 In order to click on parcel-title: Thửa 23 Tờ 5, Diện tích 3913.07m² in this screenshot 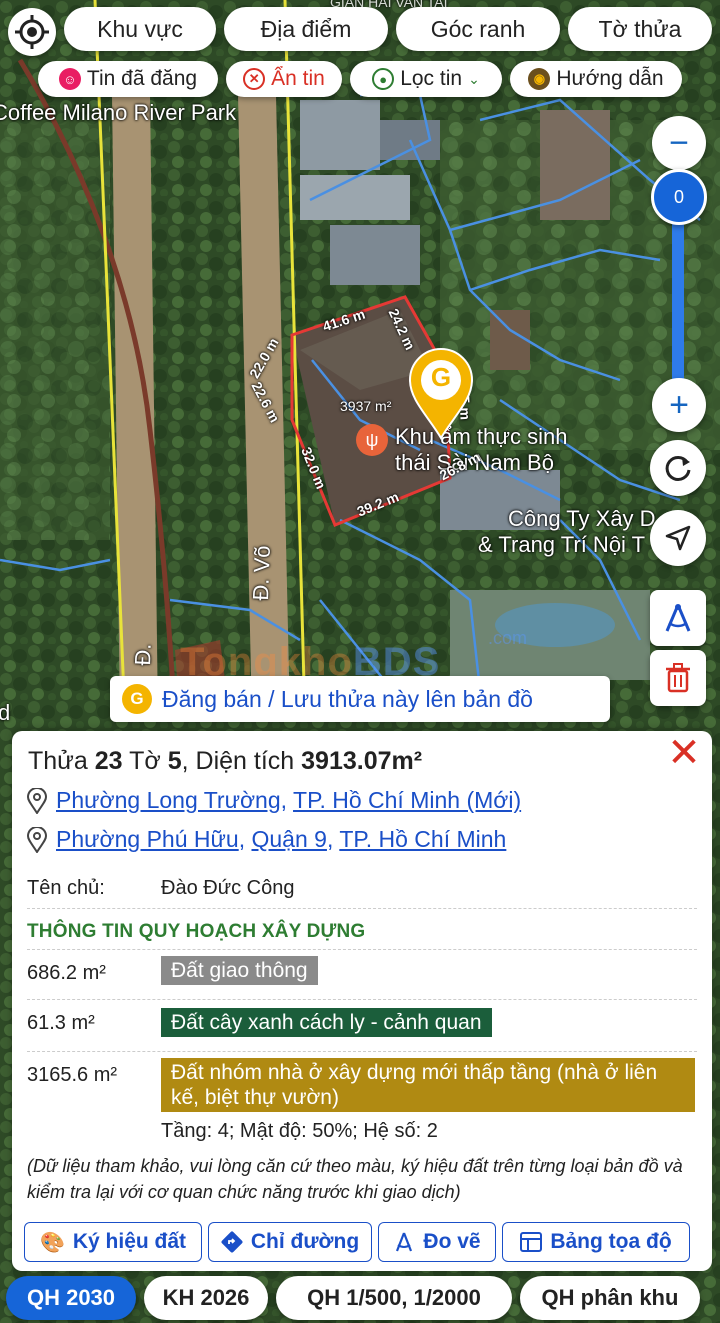, I will do `click(225, 761)`.